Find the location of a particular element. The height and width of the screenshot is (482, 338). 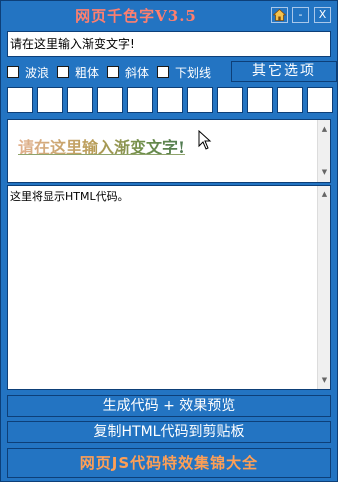

option-bold: 粗体 is located at coordinates (78, 72).